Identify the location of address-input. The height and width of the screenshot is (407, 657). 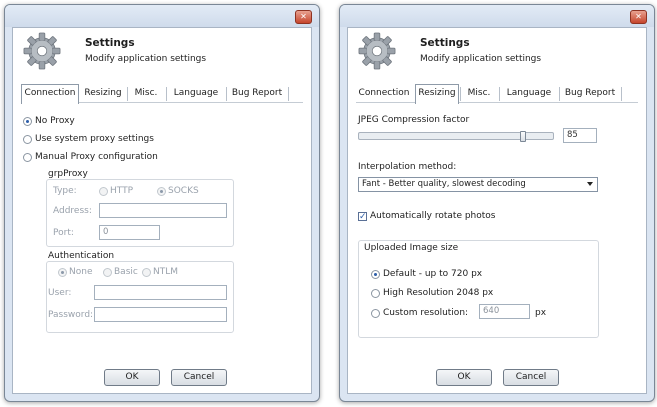
(163, 210).